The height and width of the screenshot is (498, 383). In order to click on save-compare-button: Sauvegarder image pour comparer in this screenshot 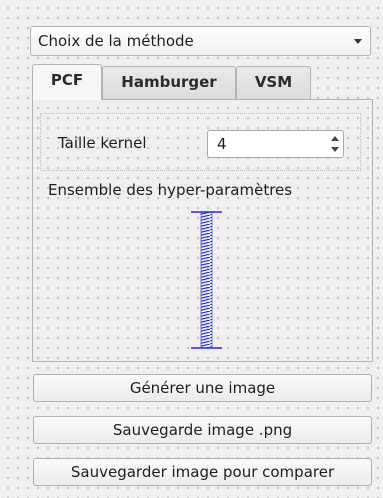, I will do `click(202, 472)`.